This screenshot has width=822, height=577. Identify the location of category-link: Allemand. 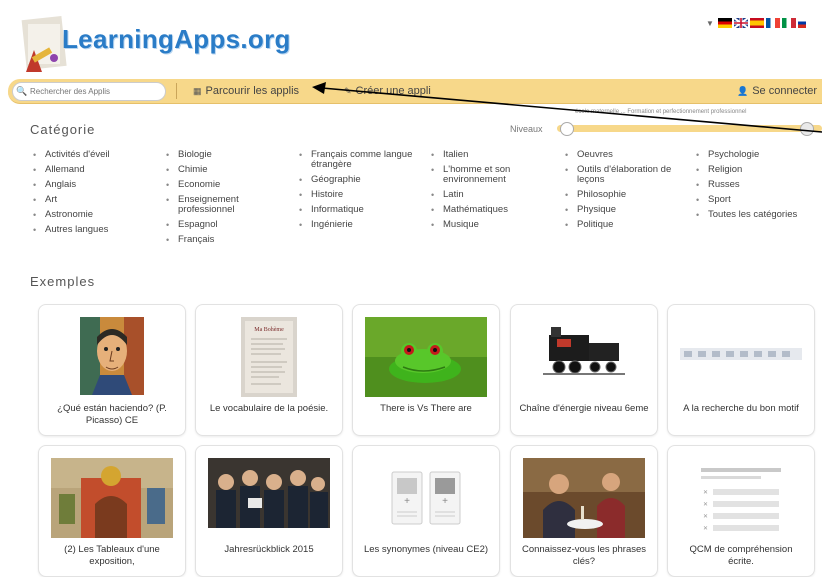
(95, 170).